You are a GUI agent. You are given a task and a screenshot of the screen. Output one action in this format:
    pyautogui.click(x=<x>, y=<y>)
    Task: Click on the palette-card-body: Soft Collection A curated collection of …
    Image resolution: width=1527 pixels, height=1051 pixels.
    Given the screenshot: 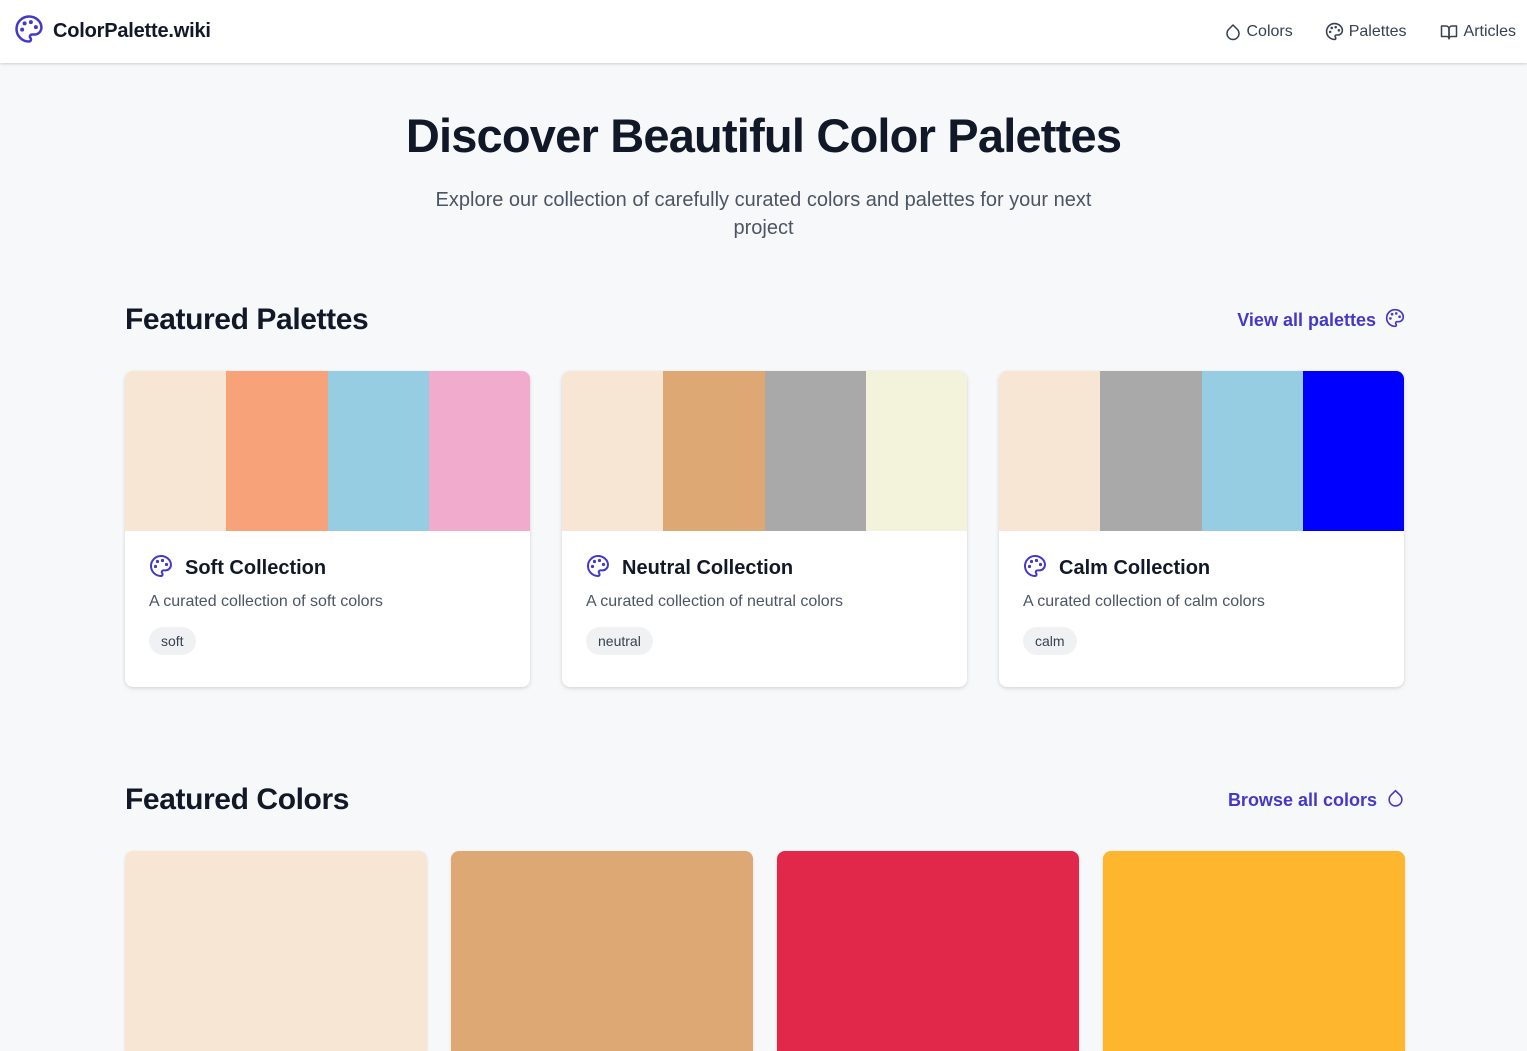 What is the action you would take?
    pyautogui.click(x=327, y=593)
    